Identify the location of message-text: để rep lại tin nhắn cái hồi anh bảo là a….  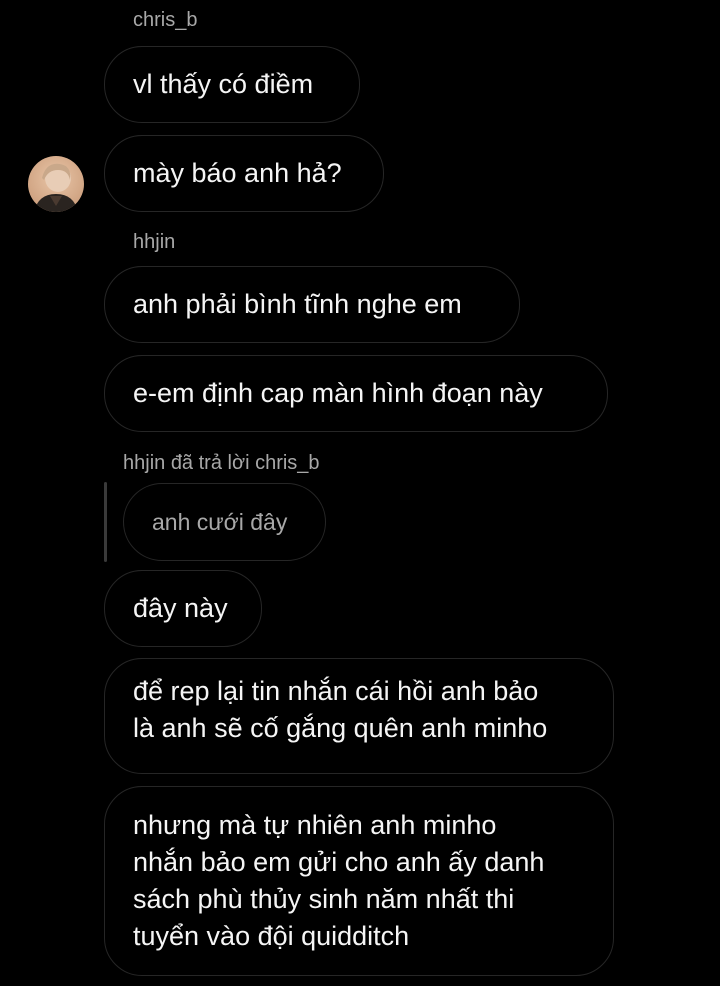
(340, 709).